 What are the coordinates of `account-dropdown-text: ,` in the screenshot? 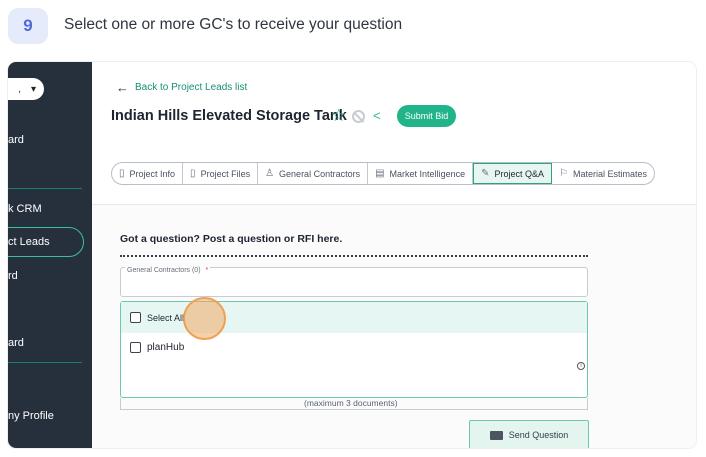 It's located at (19, 89).